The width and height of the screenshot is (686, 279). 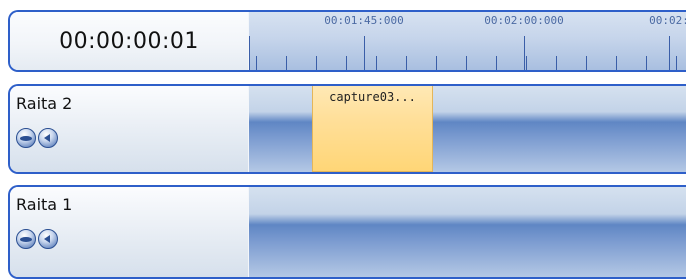 What do you see at coordinates (524, 20) in the screenshot?
I see `ruler-label: 00:02:00:000` at bounding box center [524, 20].